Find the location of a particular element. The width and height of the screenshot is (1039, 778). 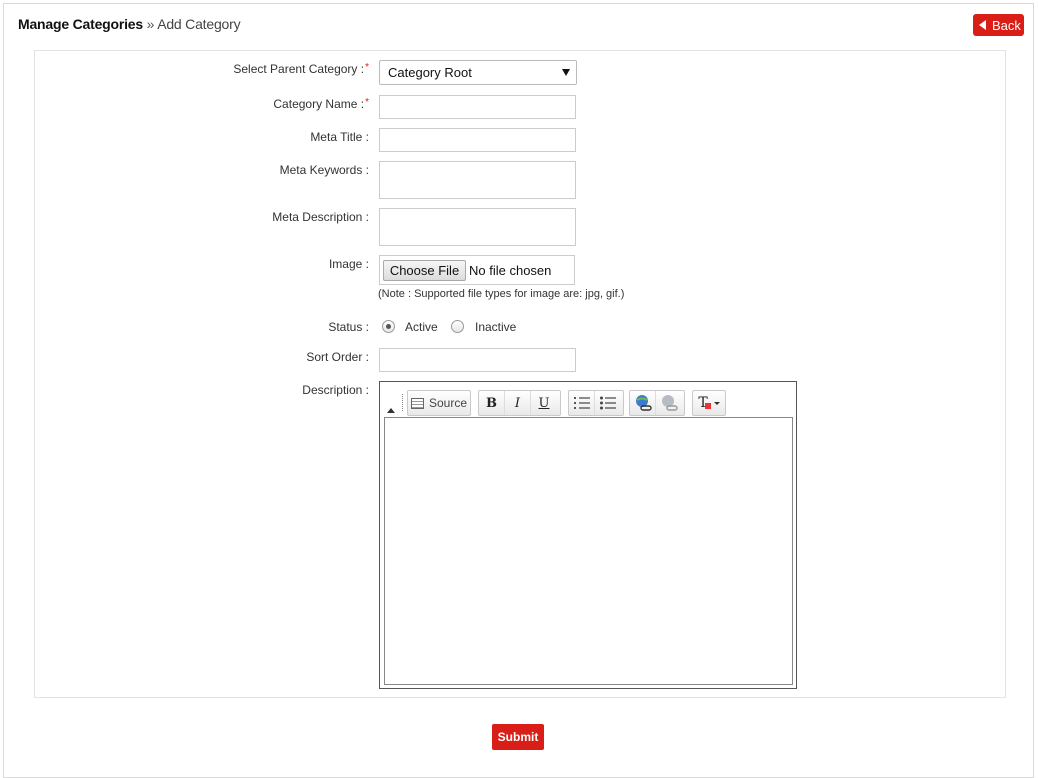

breadcrumb: Manage Categories » Add Category is located at coordinates (129, 24).